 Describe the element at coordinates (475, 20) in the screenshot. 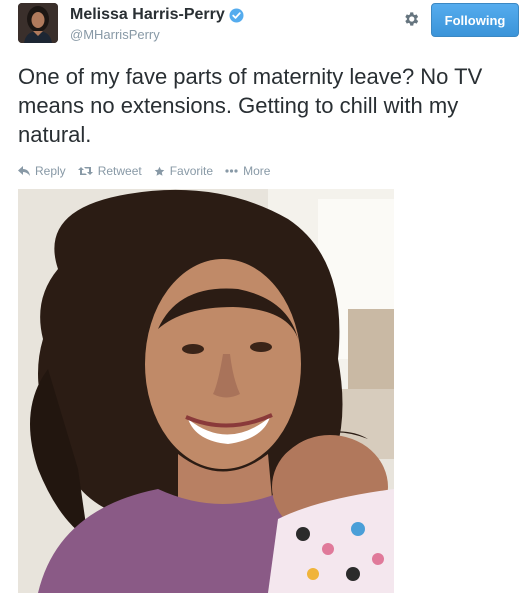

I see `following-button: Following` at that location.